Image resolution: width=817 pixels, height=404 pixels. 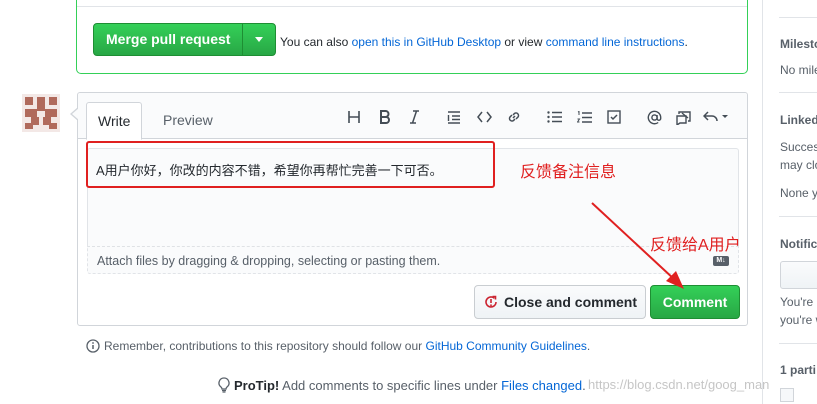 What do you see at coordinates (798, 320) in the screenshot?
I see `sidebar-notifications-text: you're w` at bounding box center [798, 320].